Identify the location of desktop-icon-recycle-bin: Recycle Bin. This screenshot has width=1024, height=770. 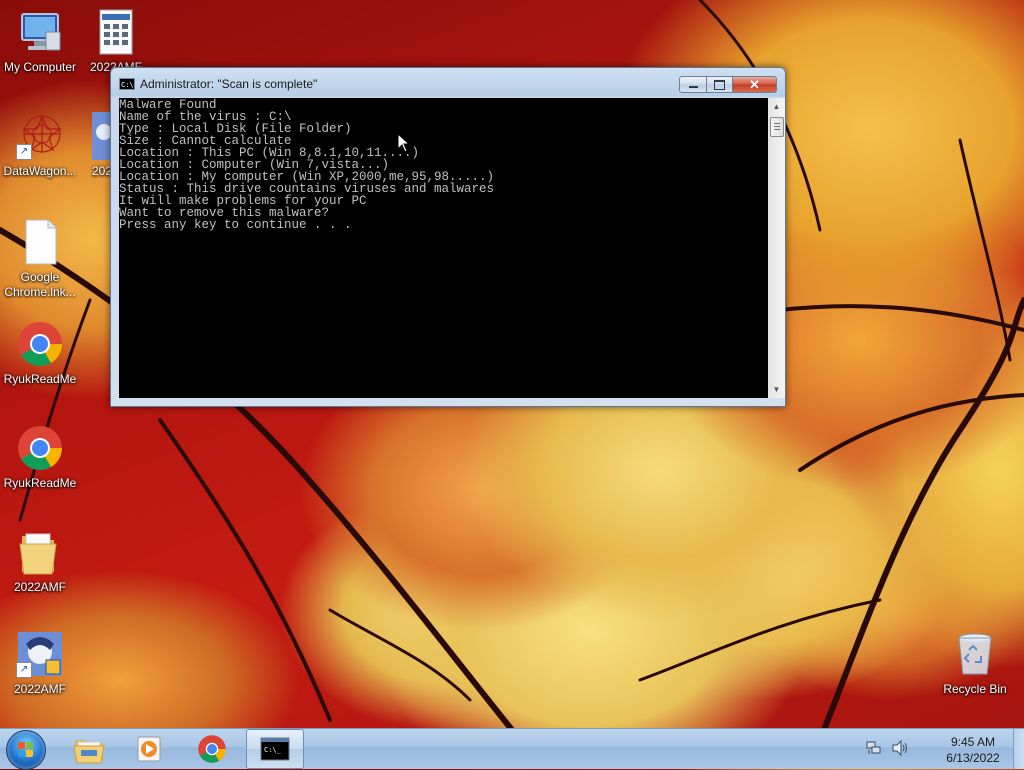
(975, 663).